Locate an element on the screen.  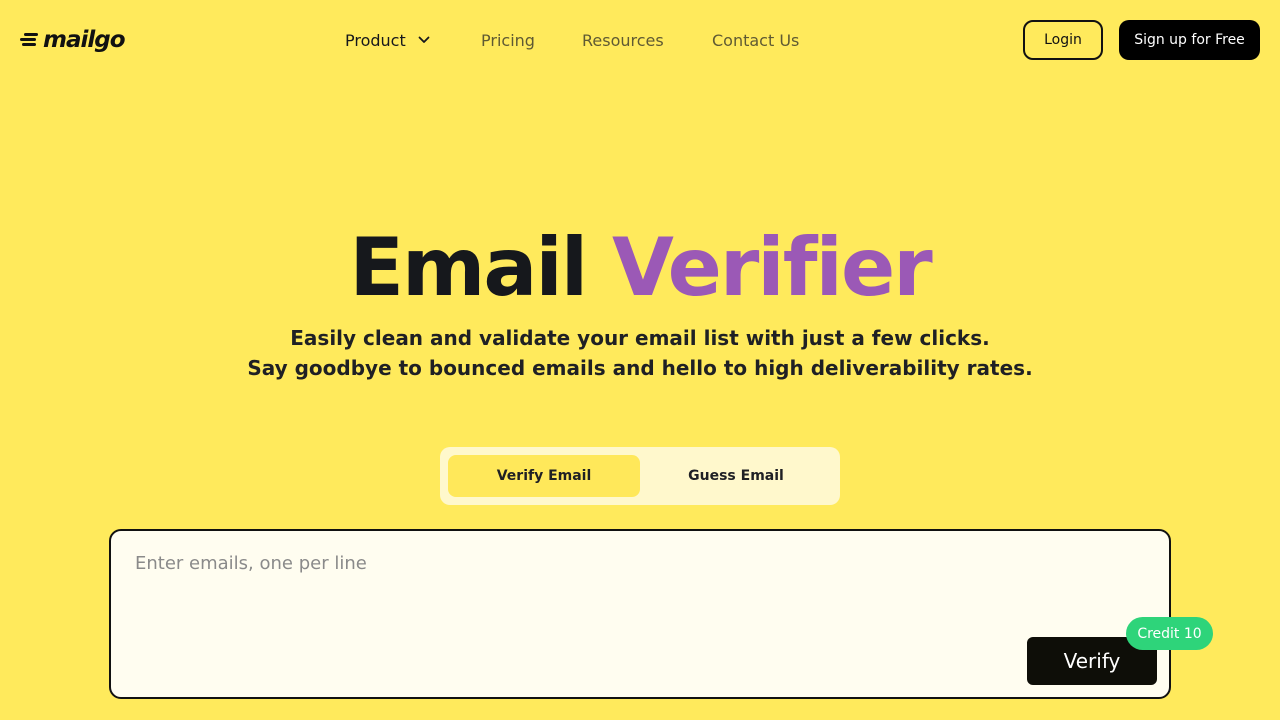
page-title: Email Verifier is located at coordinates (640, 268).